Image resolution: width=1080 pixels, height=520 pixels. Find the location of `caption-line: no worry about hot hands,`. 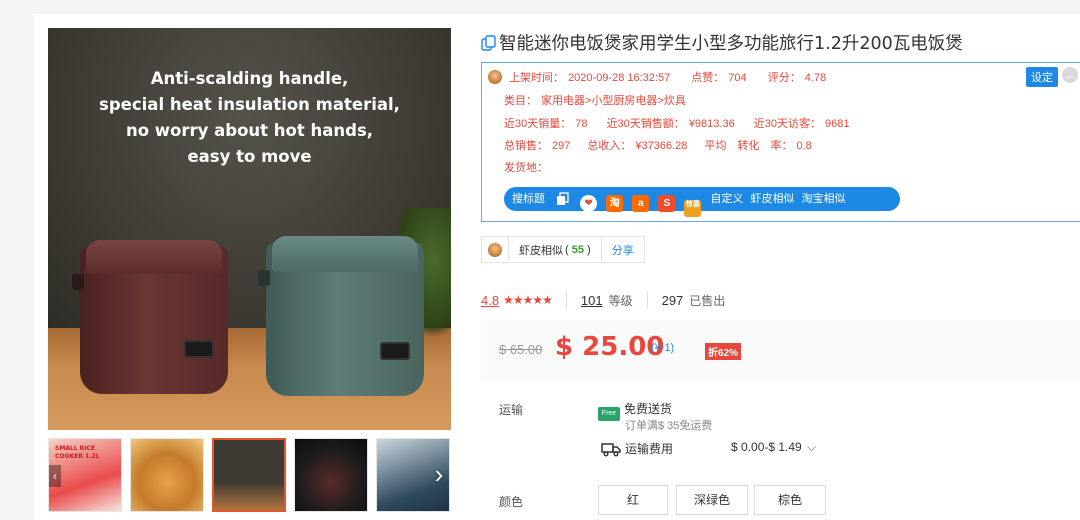

caption-line: no worry about hot hands, is located at coordinates (249, 130).